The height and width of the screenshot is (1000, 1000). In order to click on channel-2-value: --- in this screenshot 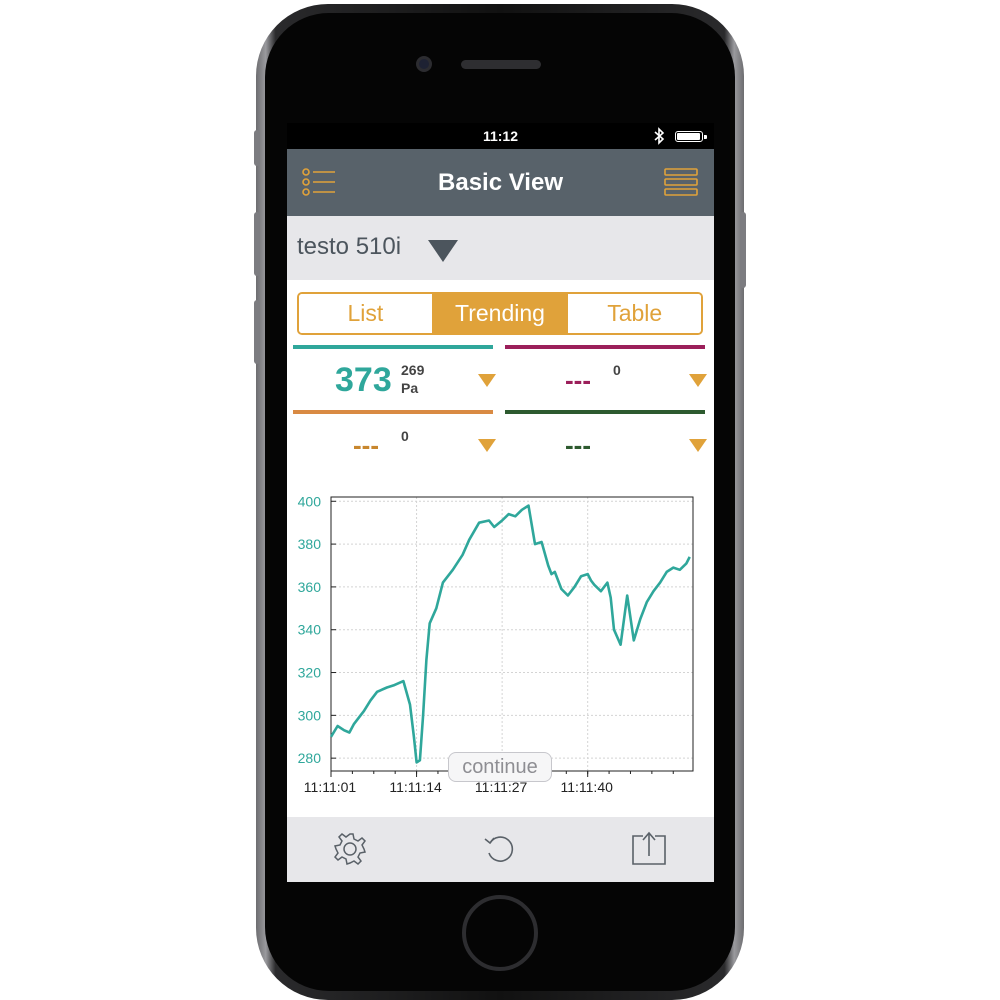, I will do `click(578, 380)`.